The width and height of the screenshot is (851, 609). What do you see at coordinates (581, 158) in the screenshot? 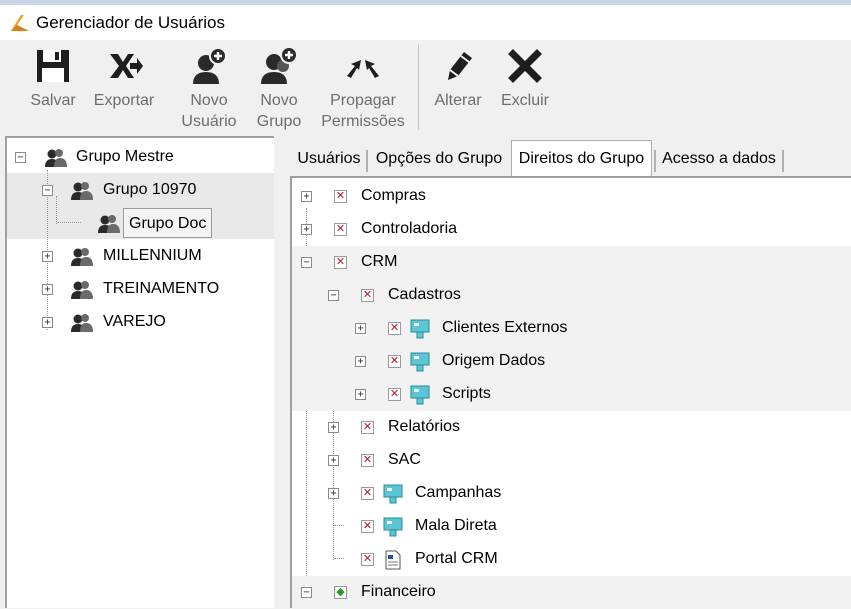
I see `tab-direitos-do-grupo: Direitos do Grupo` at bounding box center [581, 158].